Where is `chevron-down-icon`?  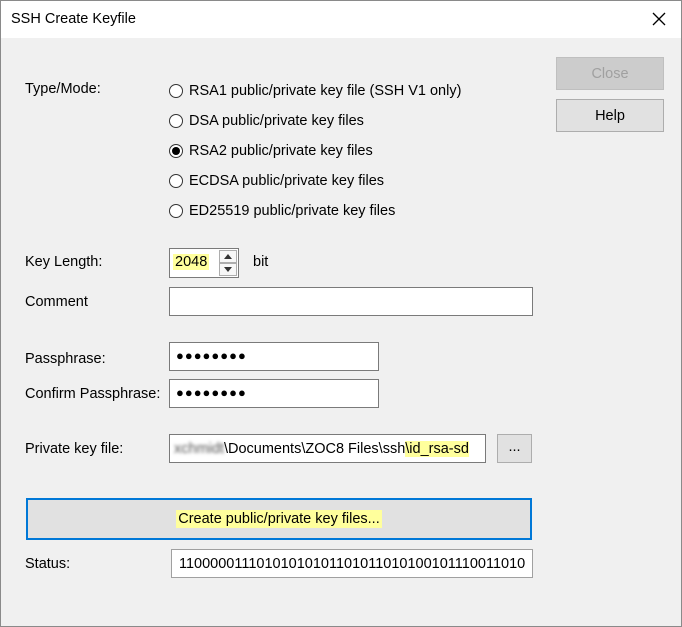 chevron-down-icon is located at coordinates (228, 269).